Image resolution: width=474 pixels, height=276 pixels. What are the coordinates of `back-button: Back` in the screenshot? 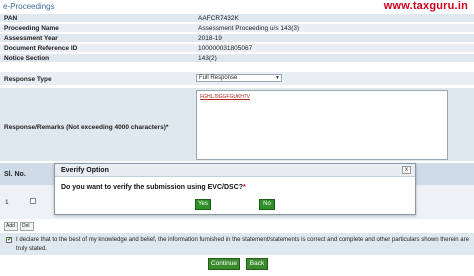 It's located at (257, 264).